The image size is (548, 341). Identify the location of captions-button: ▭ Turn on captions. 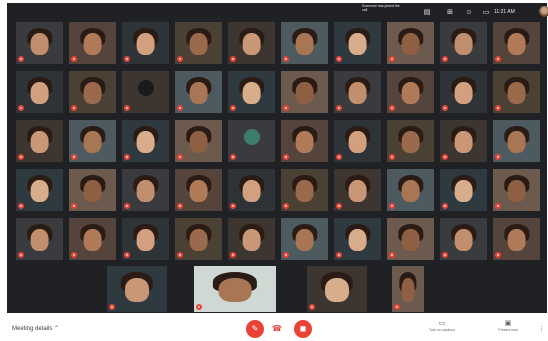
(442, 326).